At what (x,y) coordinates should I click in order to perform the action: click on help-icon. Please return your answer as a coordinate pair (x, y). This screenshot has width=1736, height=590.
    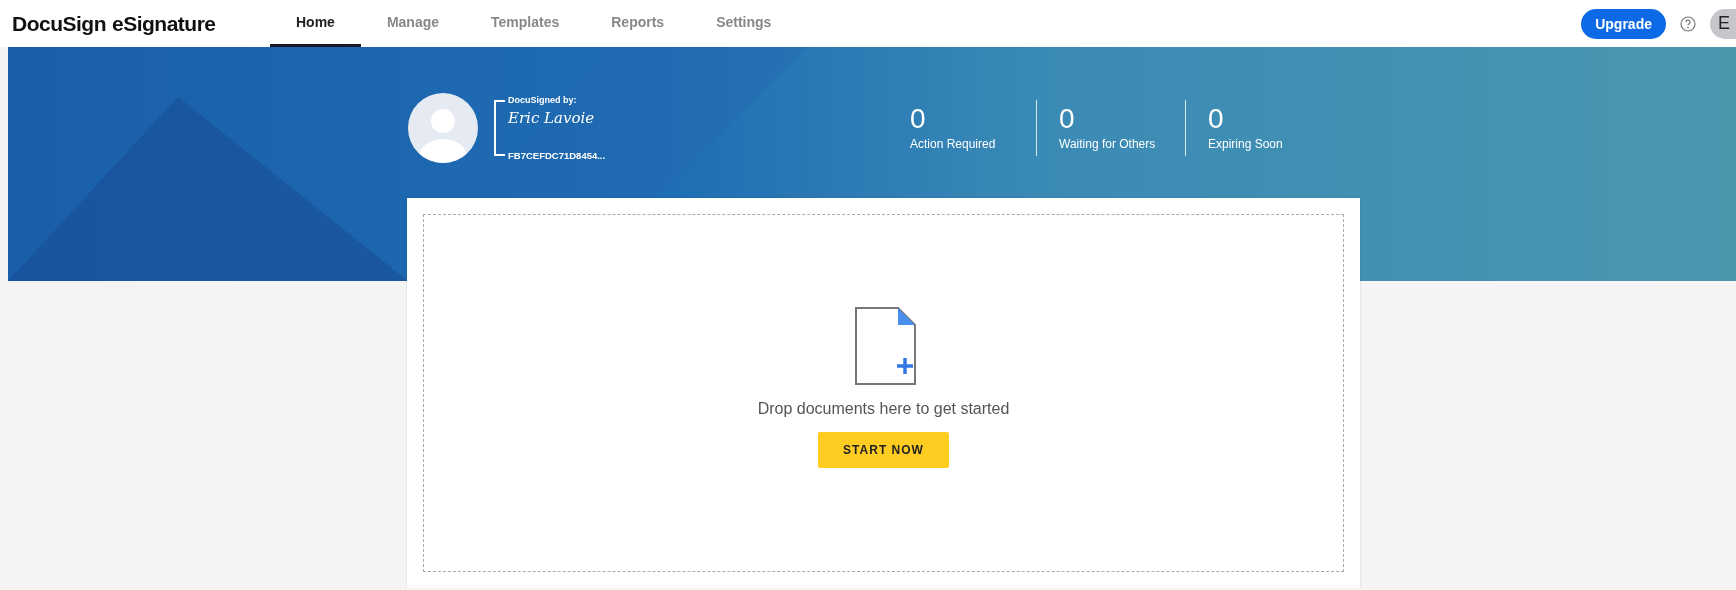
    Looking at the image, I should click on (1688, 23).